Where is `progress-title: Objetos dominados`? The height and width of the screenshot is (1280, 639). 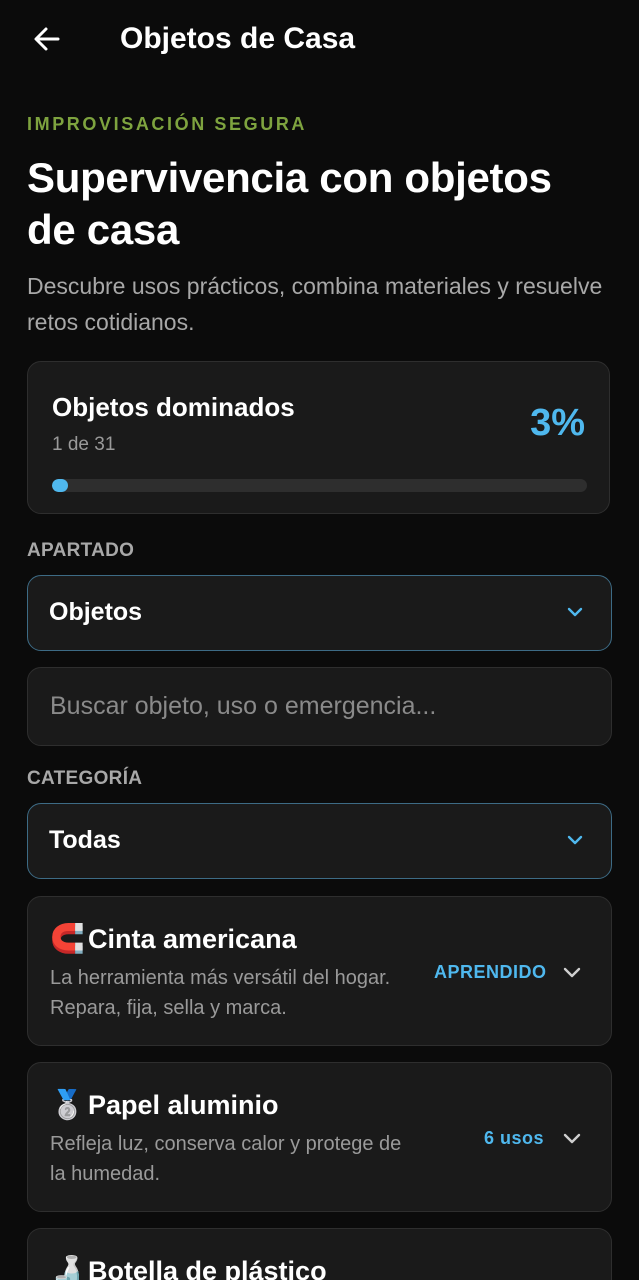
progress-title: Objetos dominados is located at coordinates (173, 407).